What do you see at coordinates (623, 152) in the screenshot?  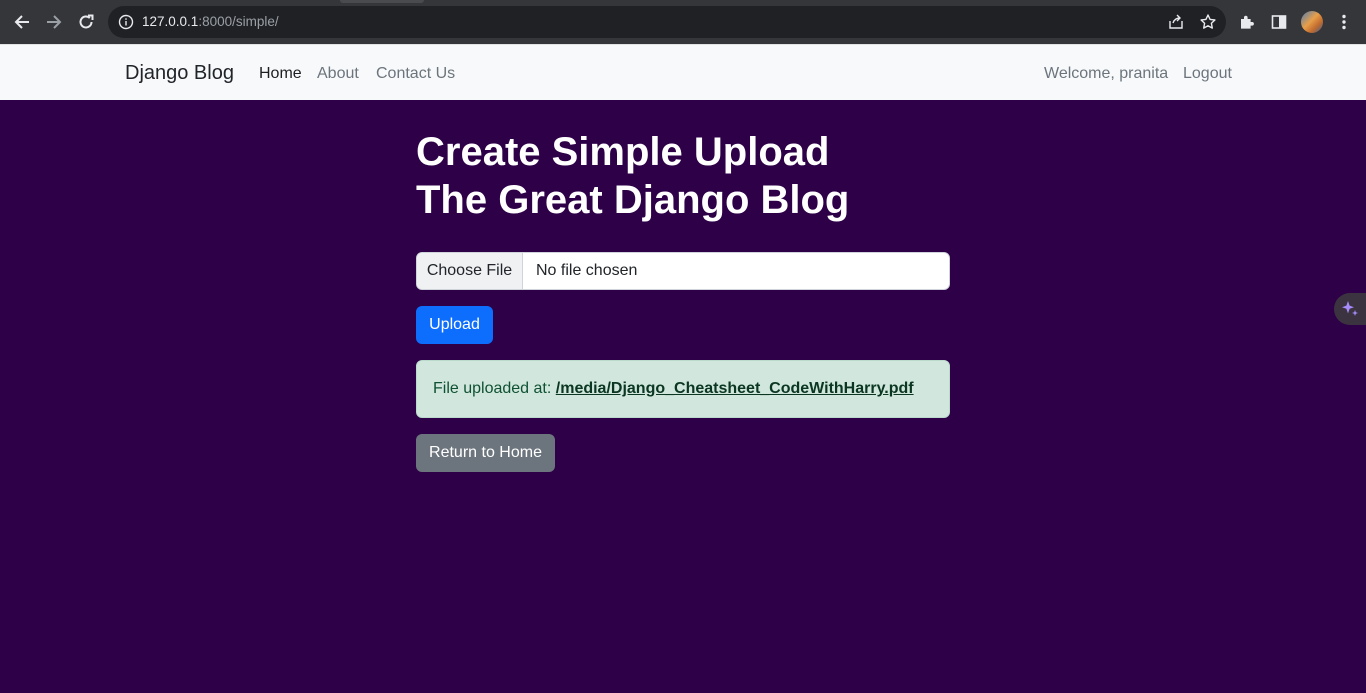 I see `page-title-line-1: Create Simple Upload` at bounding box center [623, 152].